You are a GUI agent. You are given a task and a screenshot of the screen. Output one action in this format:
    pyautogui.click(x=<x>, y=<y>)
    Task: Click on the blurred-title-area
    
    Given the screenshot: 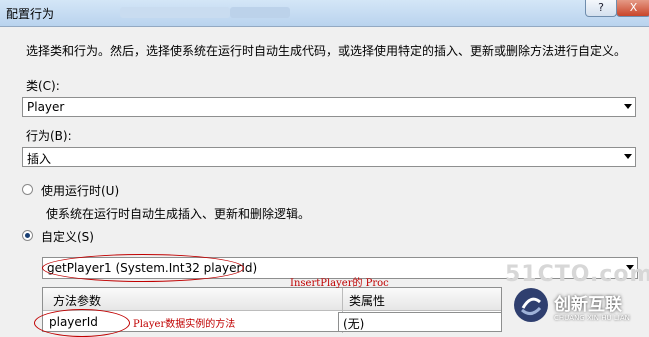 What is the action you would take?
    pyautogui.click(x=175, y=12)
    